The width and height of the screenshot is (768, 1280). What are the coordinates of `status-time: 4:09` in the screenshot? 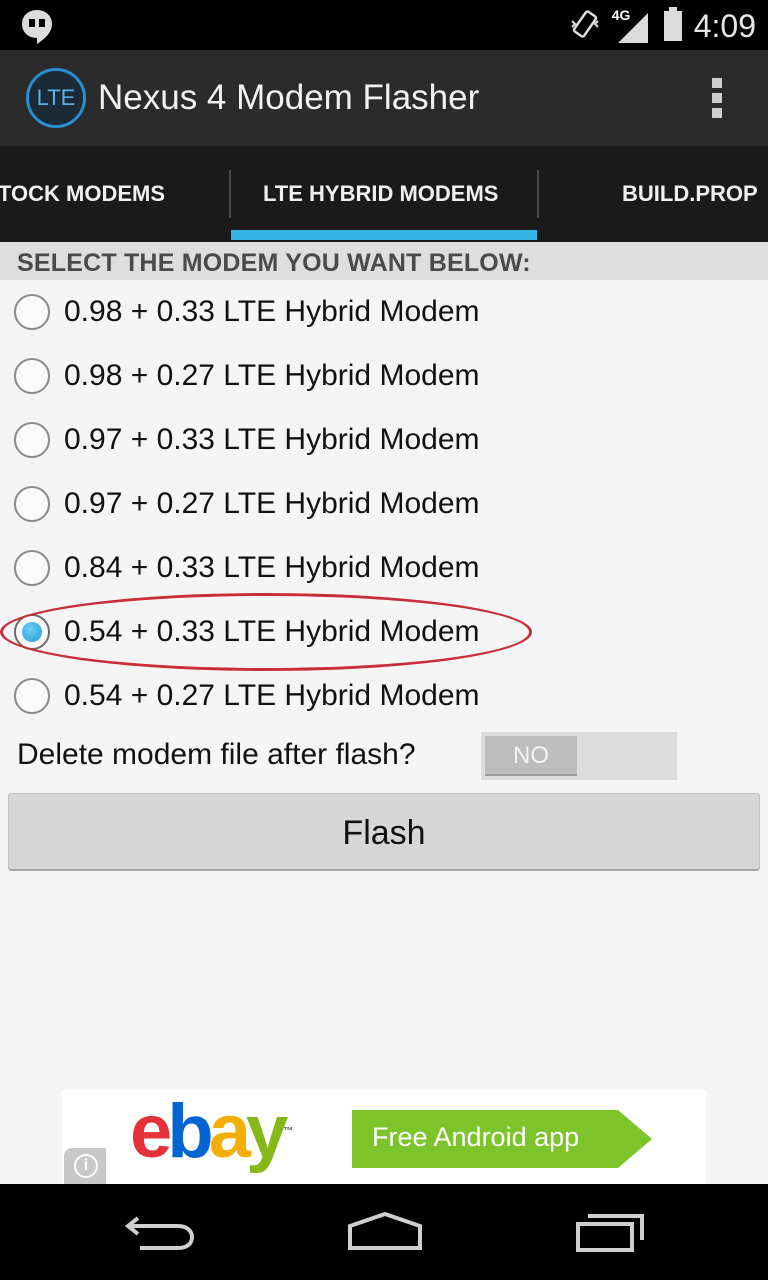 It's located at (724, 26).